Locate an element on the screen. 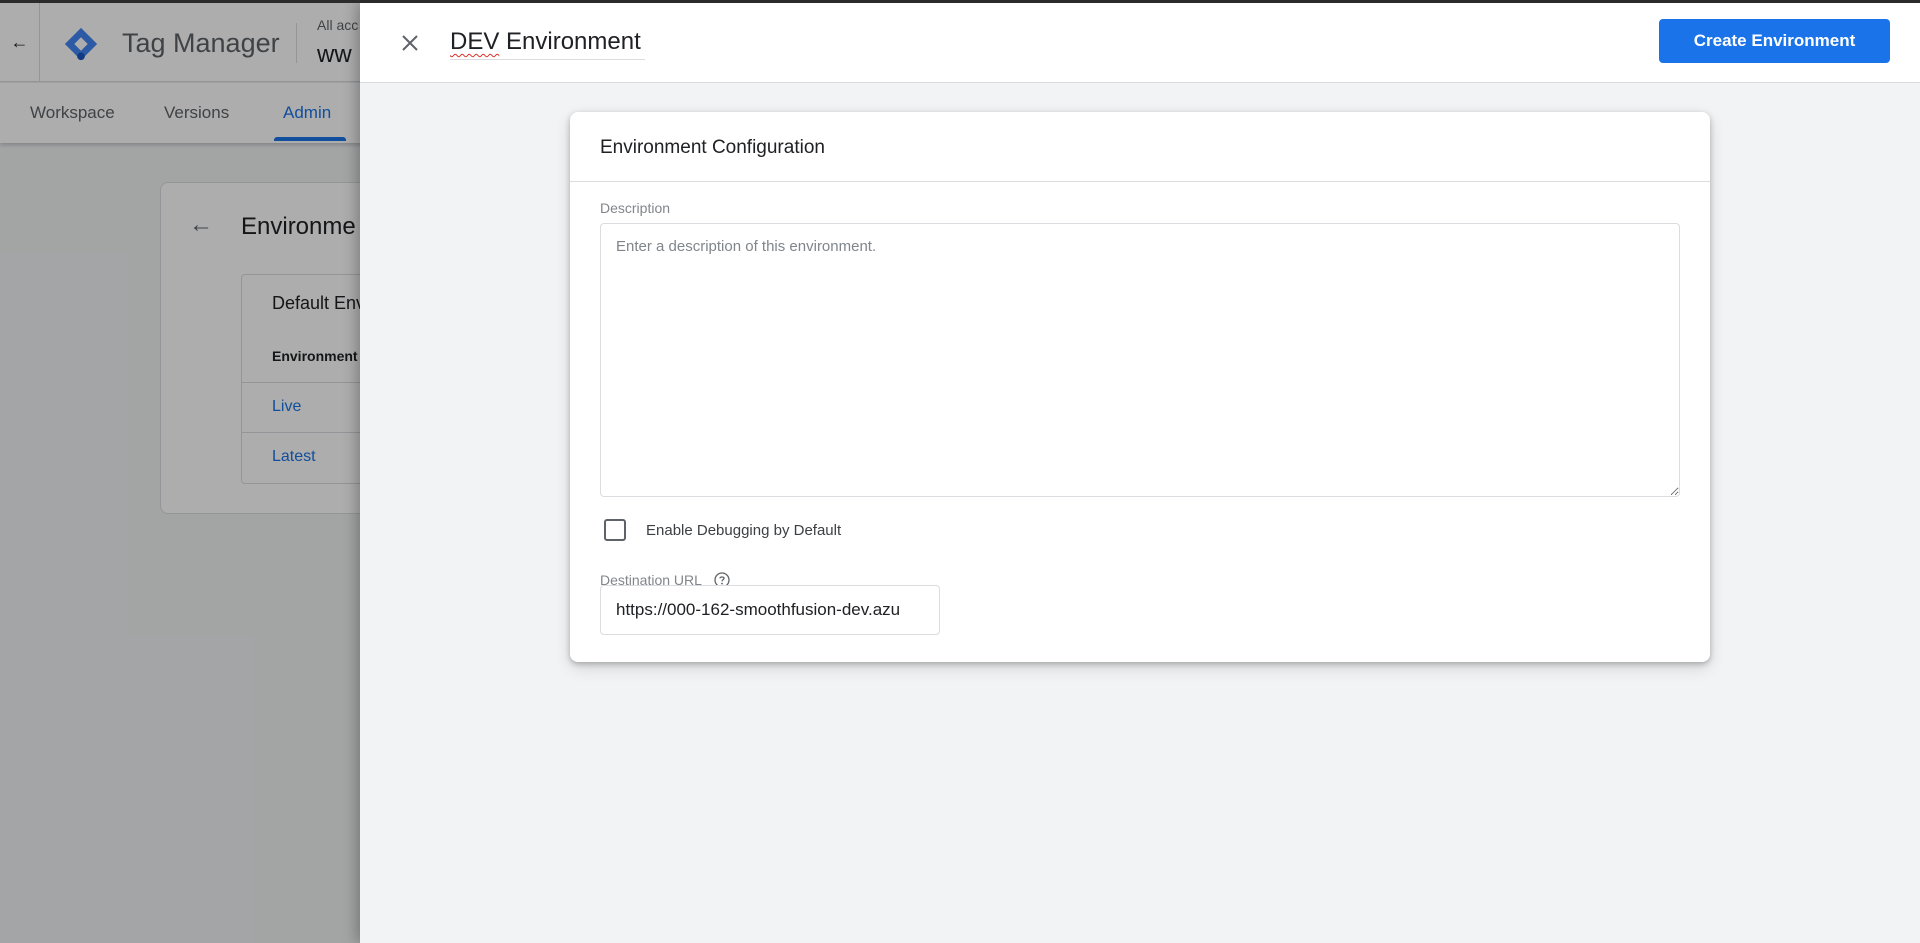 The image size is (1920, 943). enable-debugging-checkbox-row: Enable Debugging by Default is located at coordinates (722, 530).